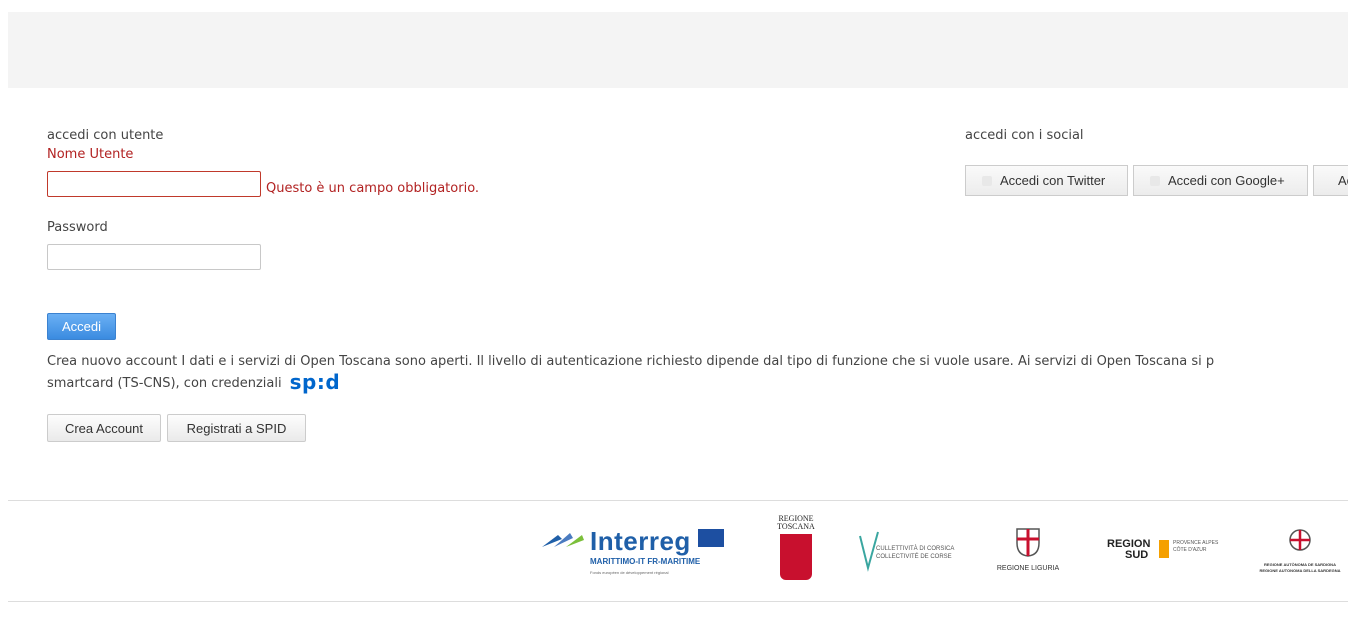  What do you see at coordinates (1196, 546) in the screenshot?
I see `region-sud-subtitle: PROVENCE ALPES CÔTE D'AZUR` at bounding box center [1196, 546].